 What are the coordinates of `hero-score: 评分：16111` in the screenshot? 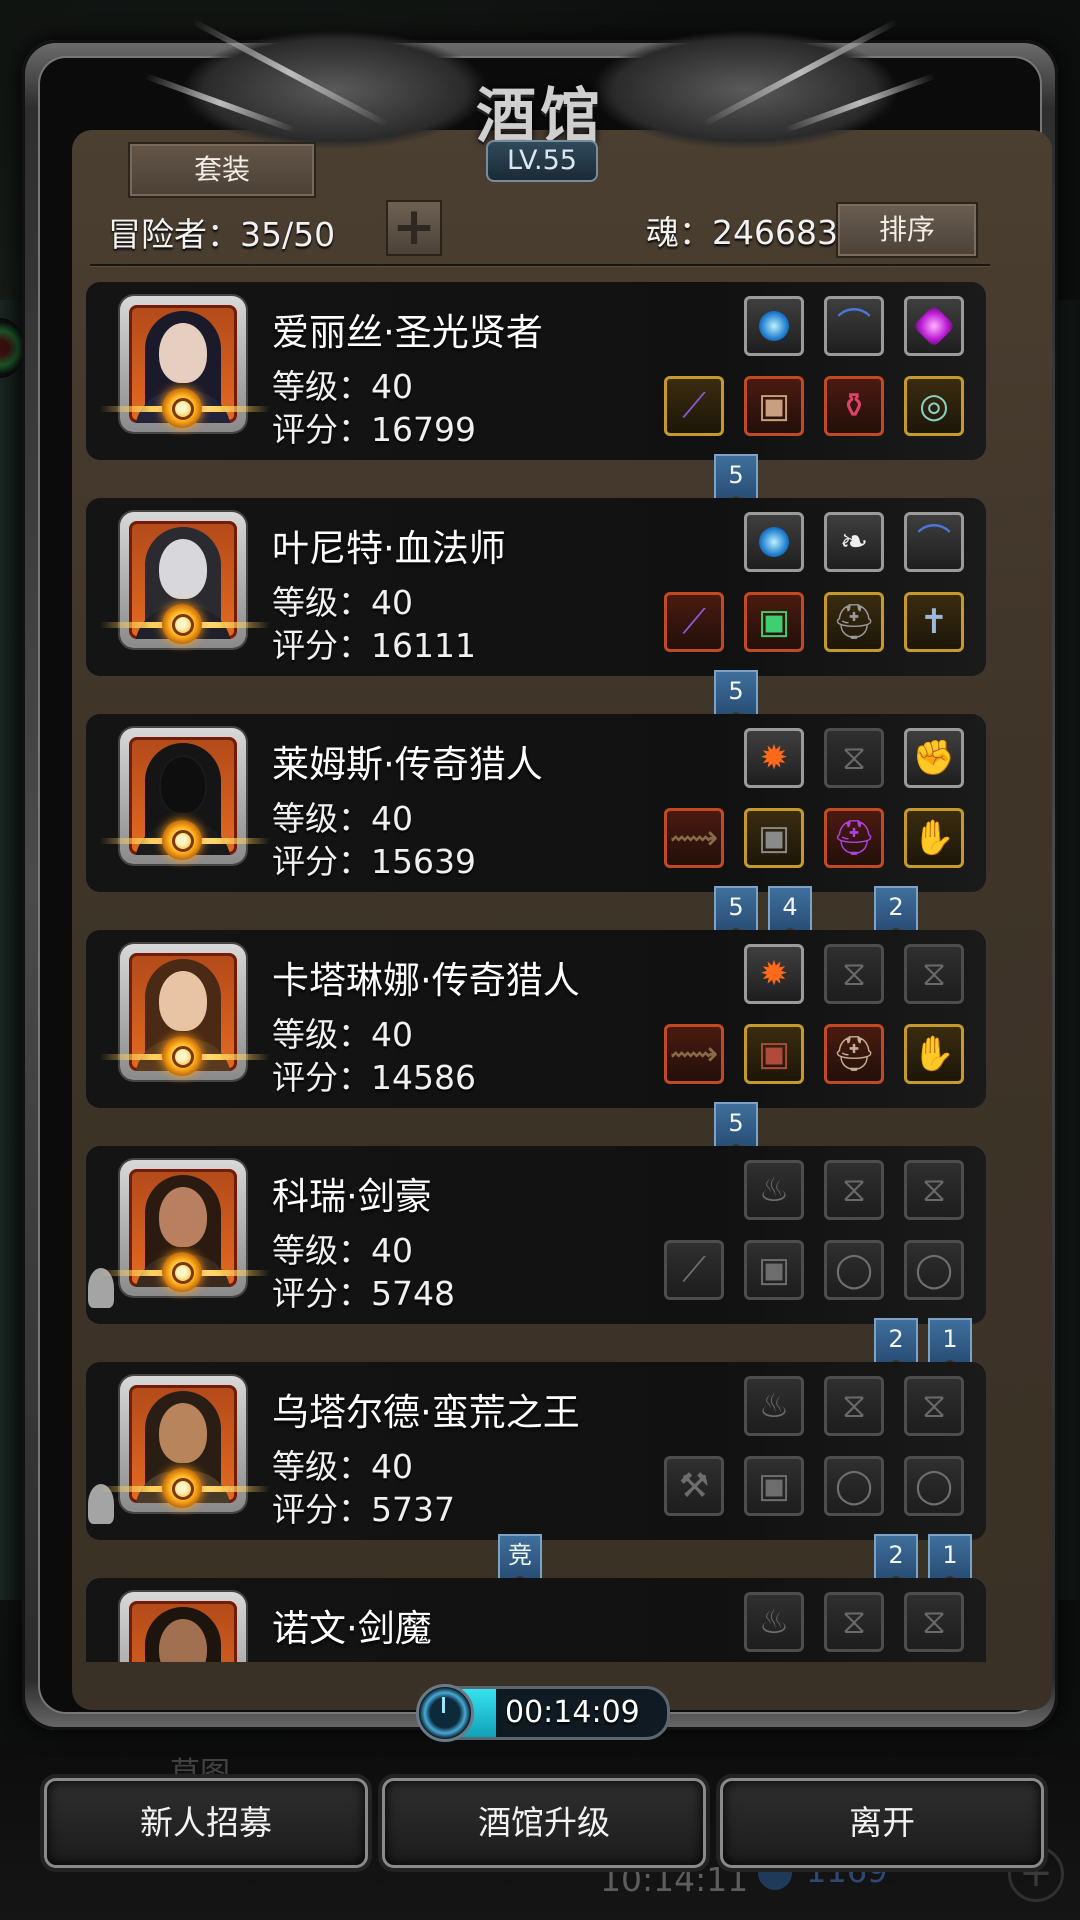 It's located at (374, 645).